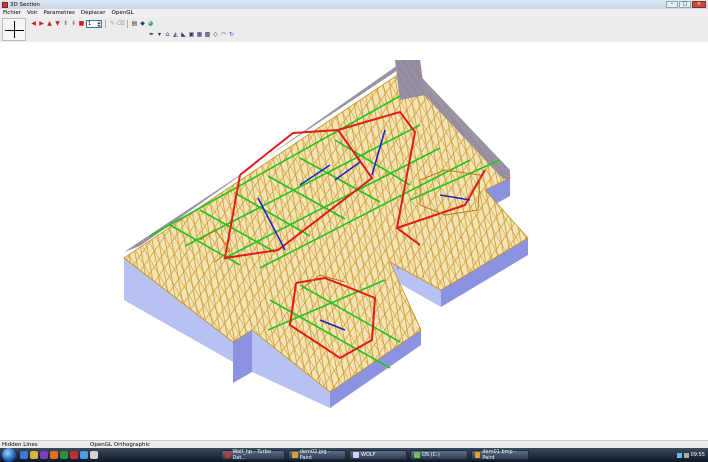 The height and width of the screenshot is (462, 708). I want to click on toolbar-row-1: ◀ ▶ ▲ ▼ ⬆ ⬇ ■ 1 ▴ ▾ ✎ ⌫ ▤ ◆ ◕, so click(92, 23).